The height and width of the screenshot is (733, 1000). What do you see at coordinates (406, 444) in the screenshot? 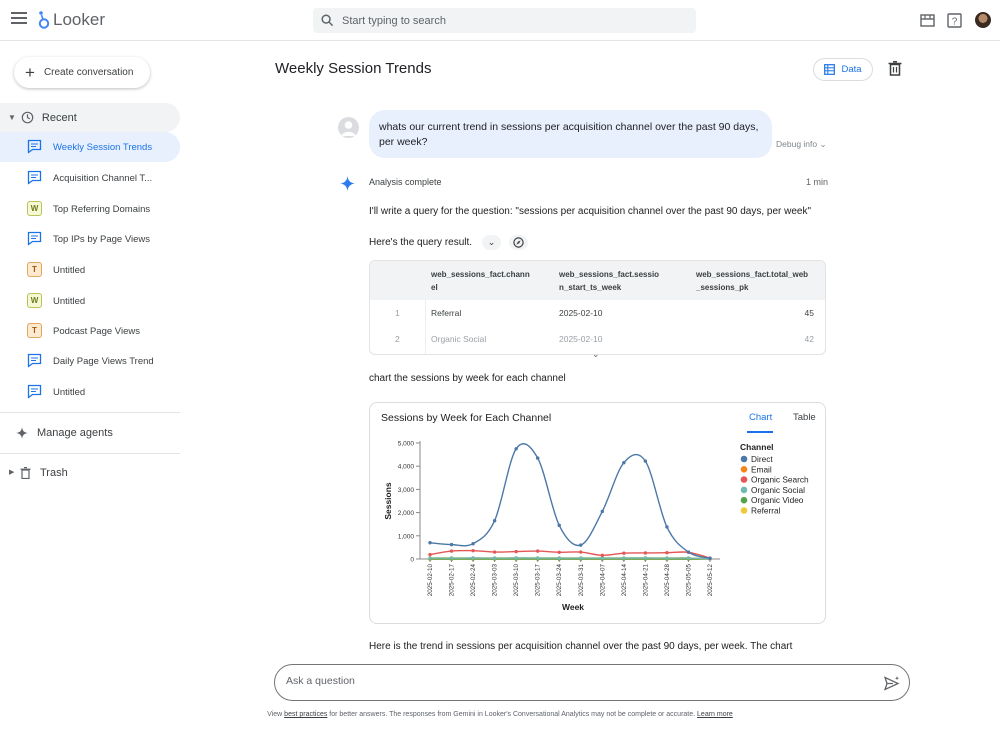
I see `y-tick-label: 5,000` at bounding box center [406, 444].